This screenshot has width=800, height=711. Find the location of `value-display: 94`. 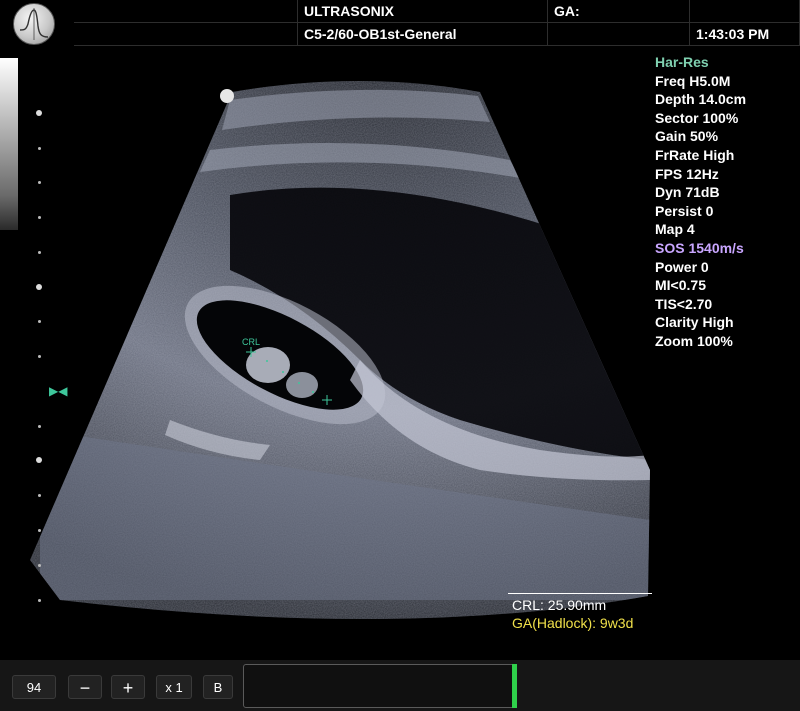

value-display: 94 is located at coordinates (34, 687).